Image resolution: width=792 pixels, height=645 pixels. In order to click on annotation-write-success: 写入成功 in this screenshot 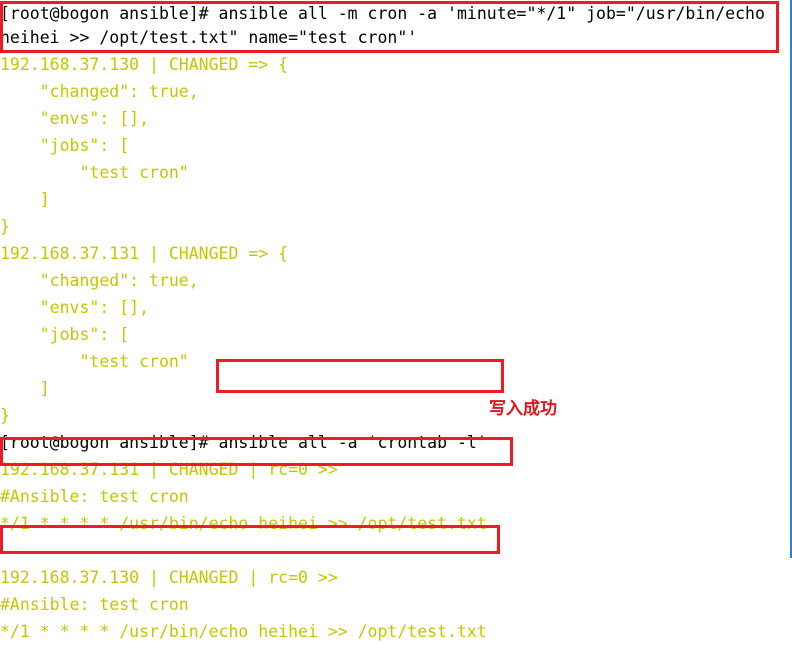, I will do `click(523, 409)`.